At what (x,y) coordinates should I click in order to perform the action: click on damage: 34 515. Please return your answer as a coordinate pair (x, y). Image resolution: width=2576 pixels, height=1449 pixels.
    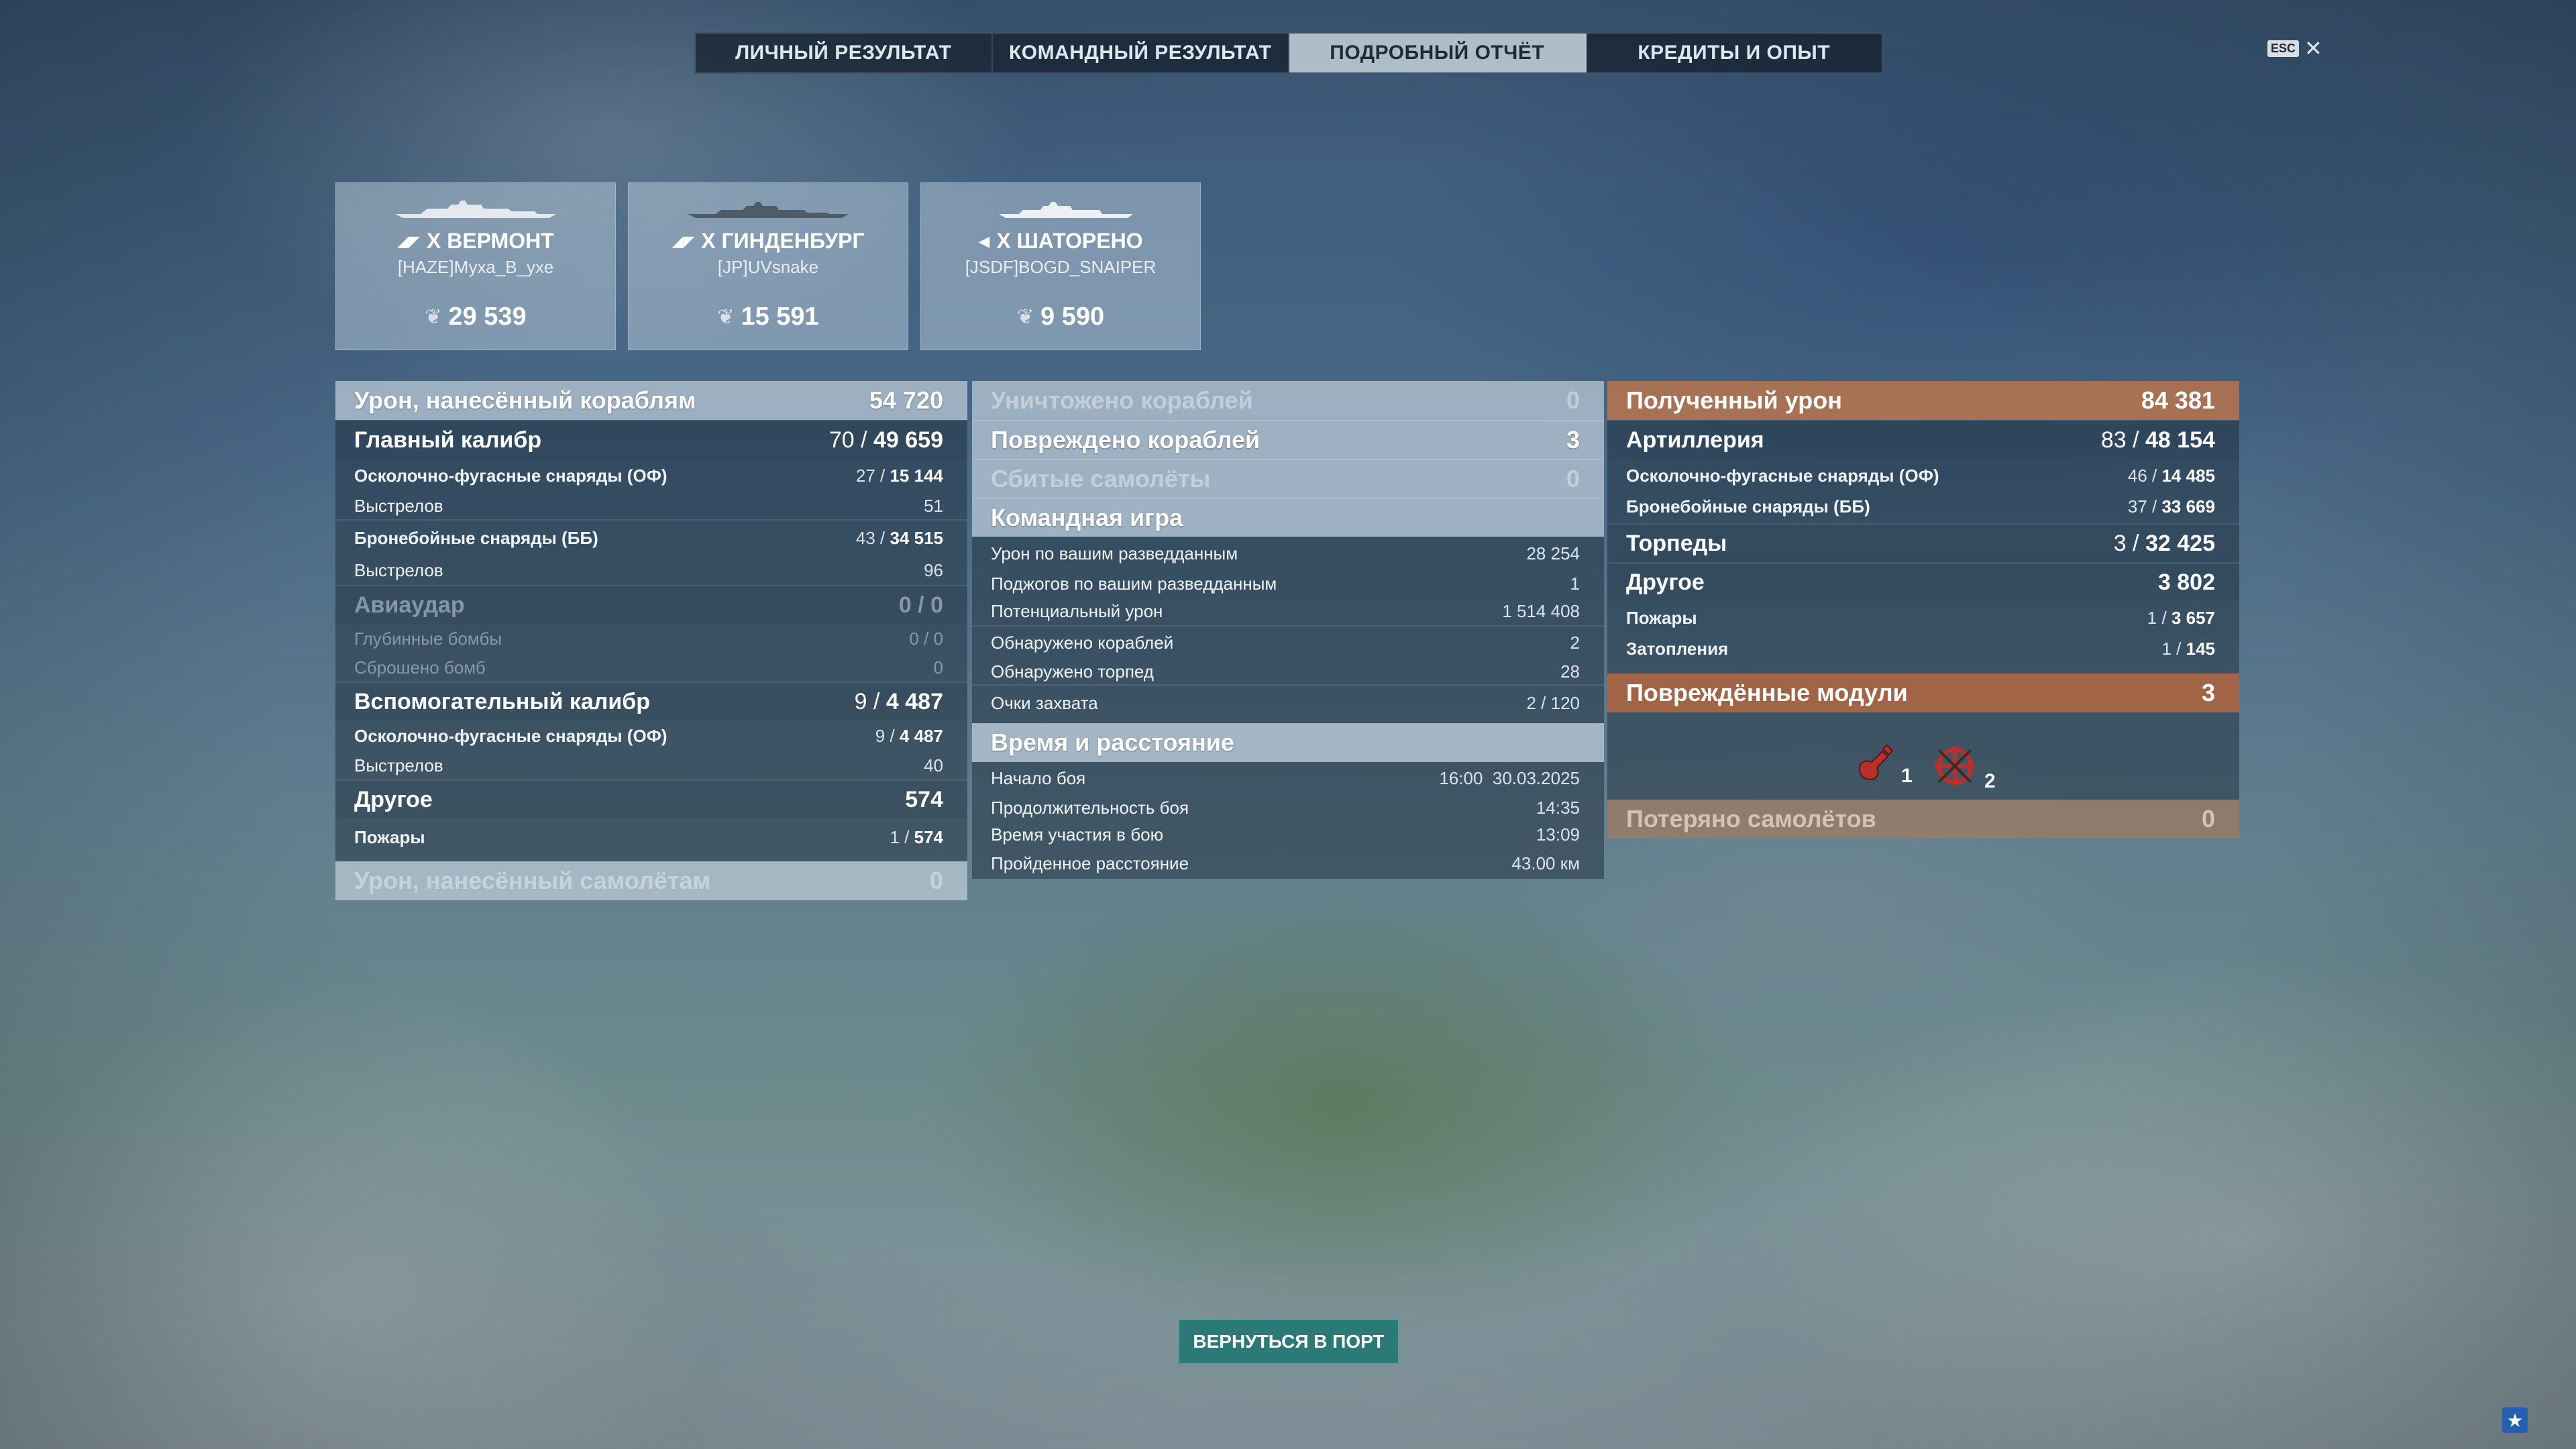
    Looking at the image, I should click on (916, 537).